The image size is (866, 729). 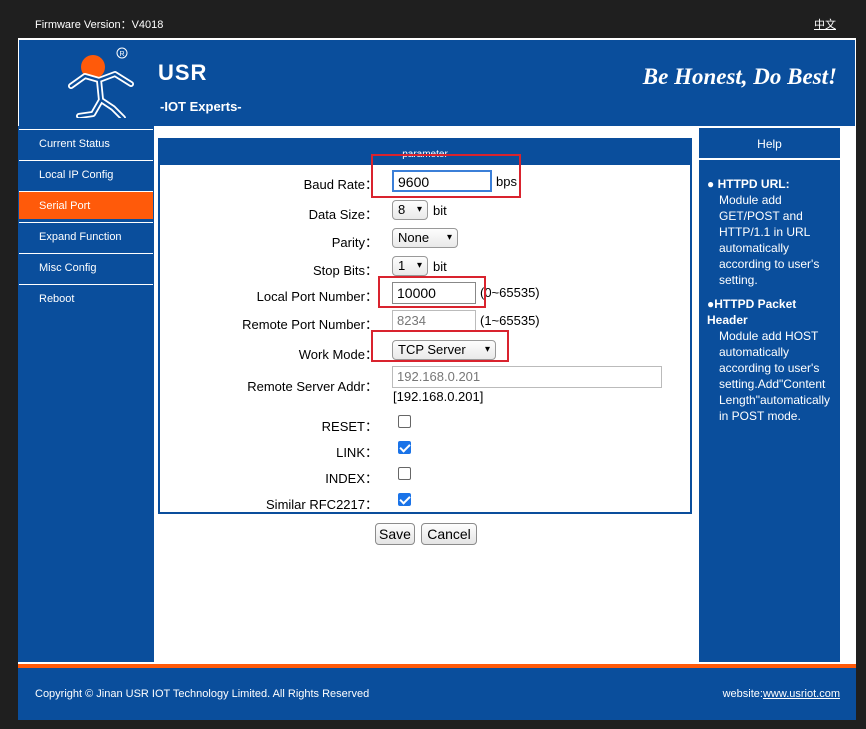 I want to click on brand-subtitle: -IOT Experts-, so click(x=201, y=106).